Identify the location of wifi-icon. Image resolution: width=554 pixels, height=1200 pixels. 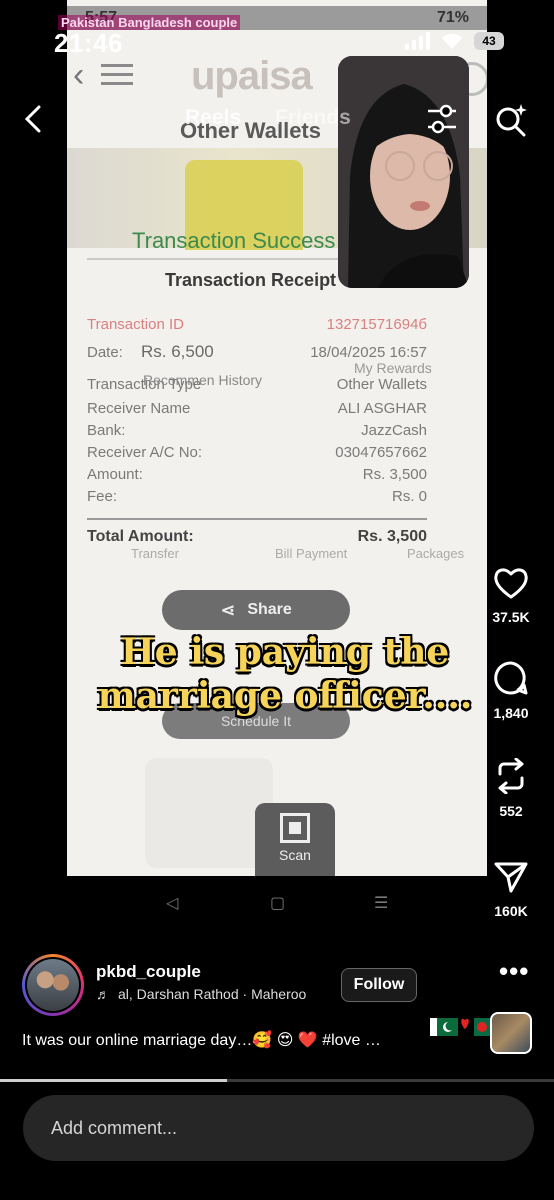
(452, 41).